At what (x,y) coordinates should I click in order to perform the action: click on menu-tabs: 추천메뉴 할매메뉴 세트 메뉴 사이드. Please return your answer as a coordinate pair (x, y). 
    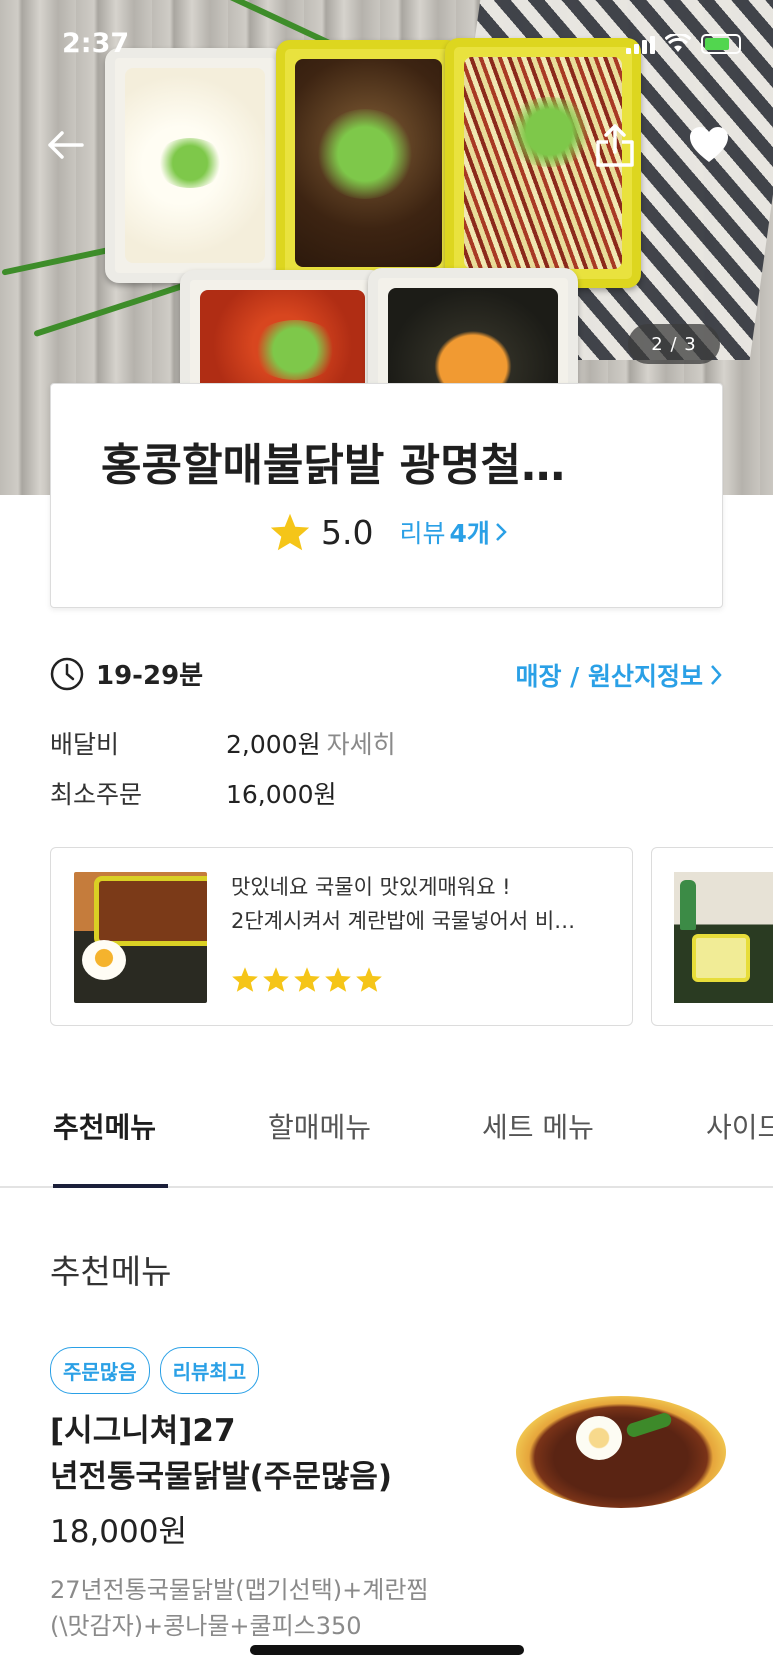
    Looking at the image, I should click on (386, 1144).